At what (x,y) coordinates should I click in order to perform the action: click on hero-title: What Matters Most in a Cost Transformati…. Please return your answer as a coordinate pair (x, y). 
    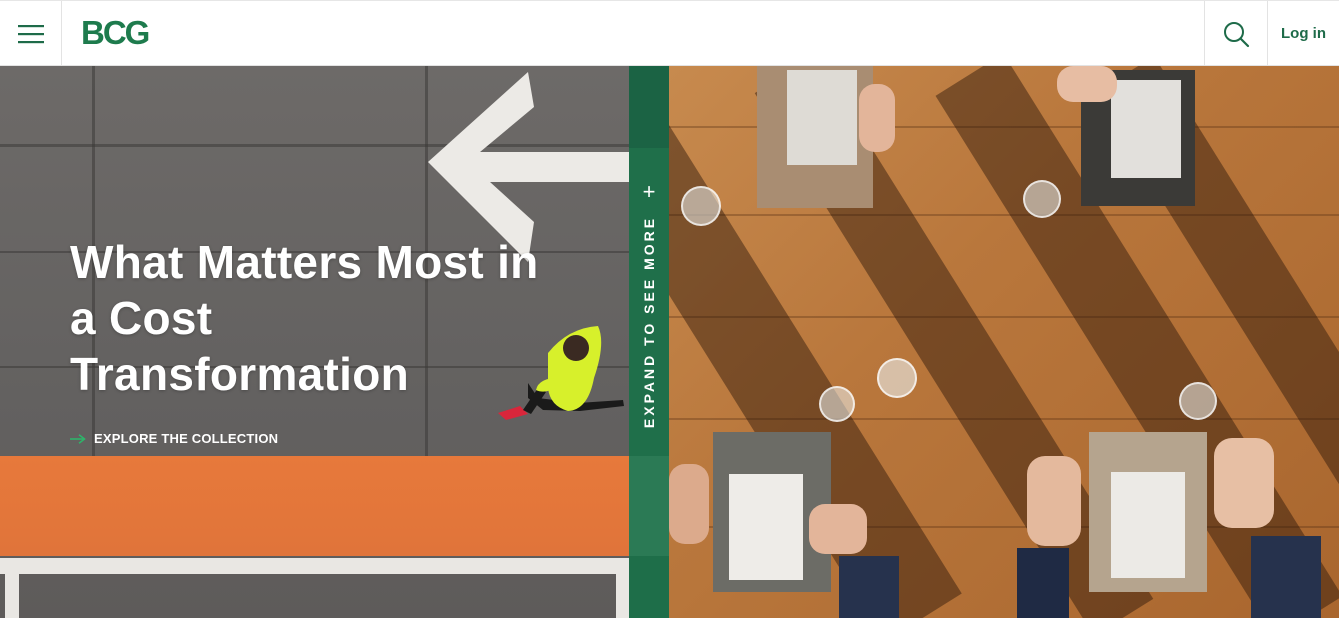
    Looking at the image, I should click on (304, 318).